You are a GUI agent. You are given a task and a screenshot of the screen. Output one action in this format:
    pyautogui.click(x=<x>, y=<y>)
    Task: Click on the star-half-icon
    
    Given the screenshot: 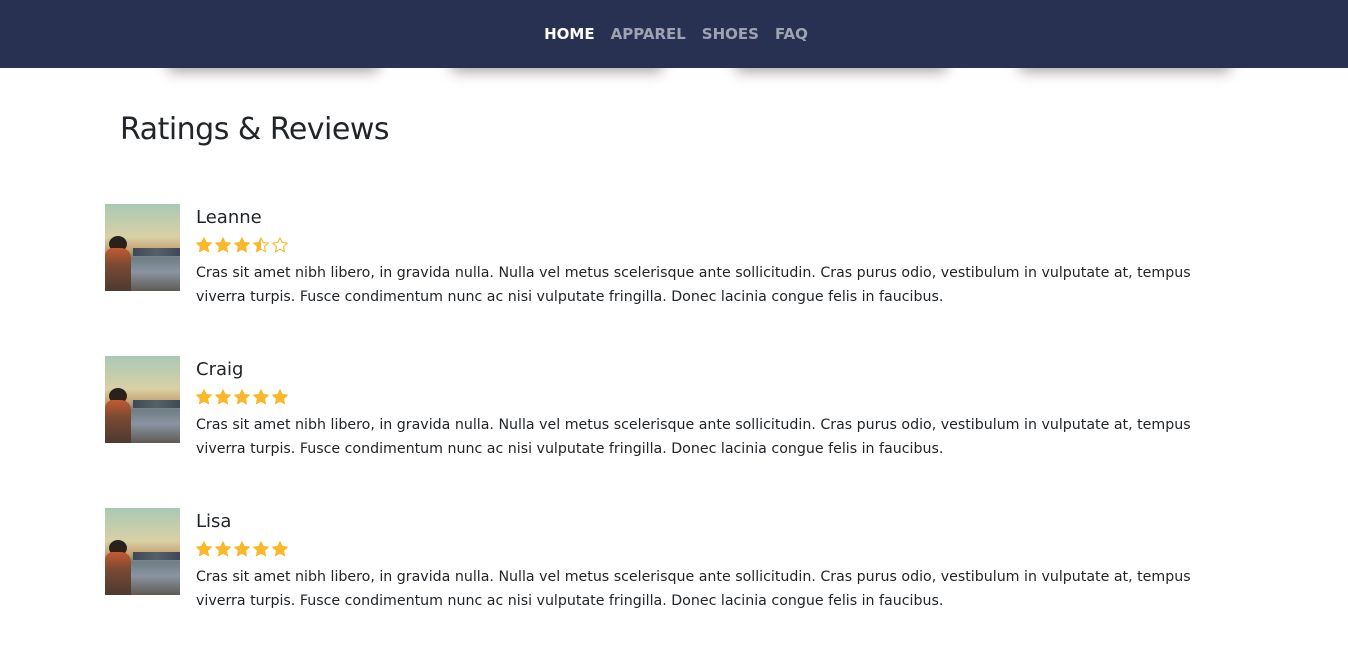 What is the action you would take?
    pyautogui.click(x=261, y=245)
    